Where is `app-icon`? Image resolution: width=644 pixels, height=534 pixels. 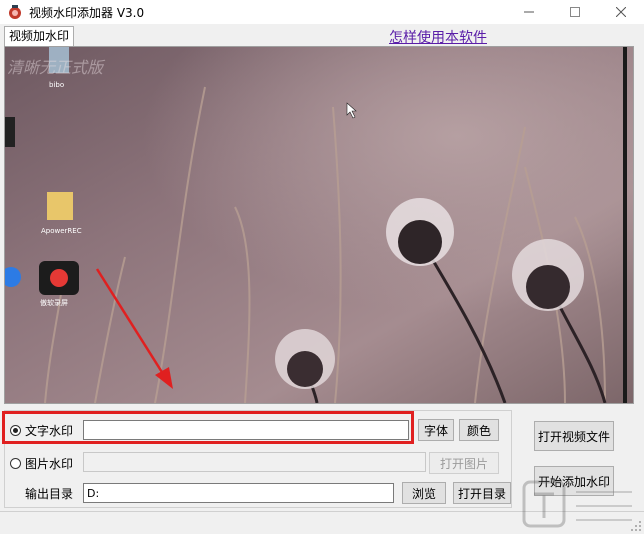 app-icon is located at coordinates (15, 12).